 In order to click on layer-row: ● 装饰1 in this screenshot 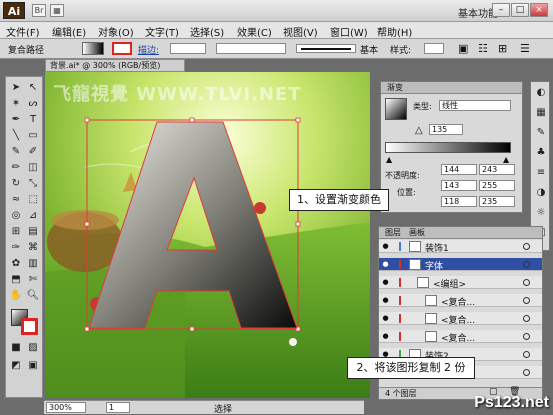, I will do `click(460, 247)`.